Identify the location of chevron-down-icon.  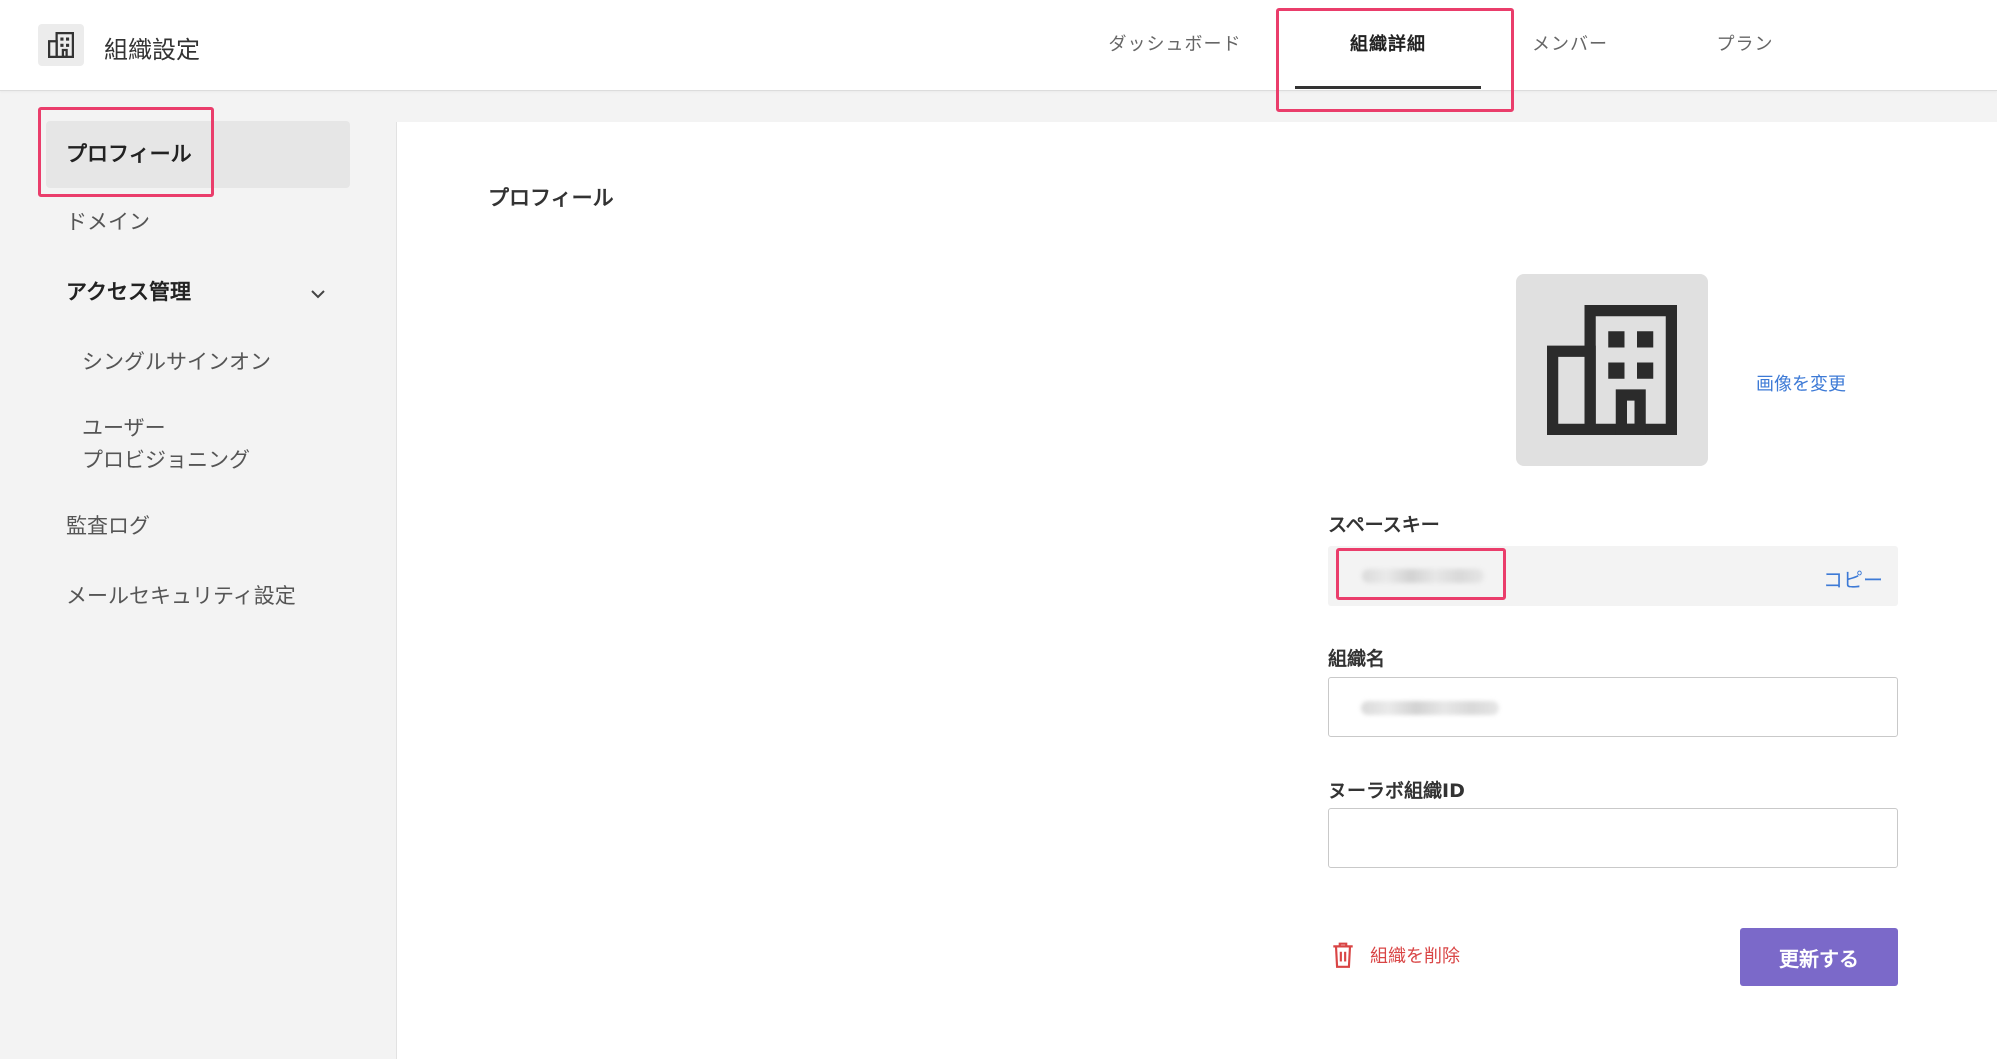
(318, 294).